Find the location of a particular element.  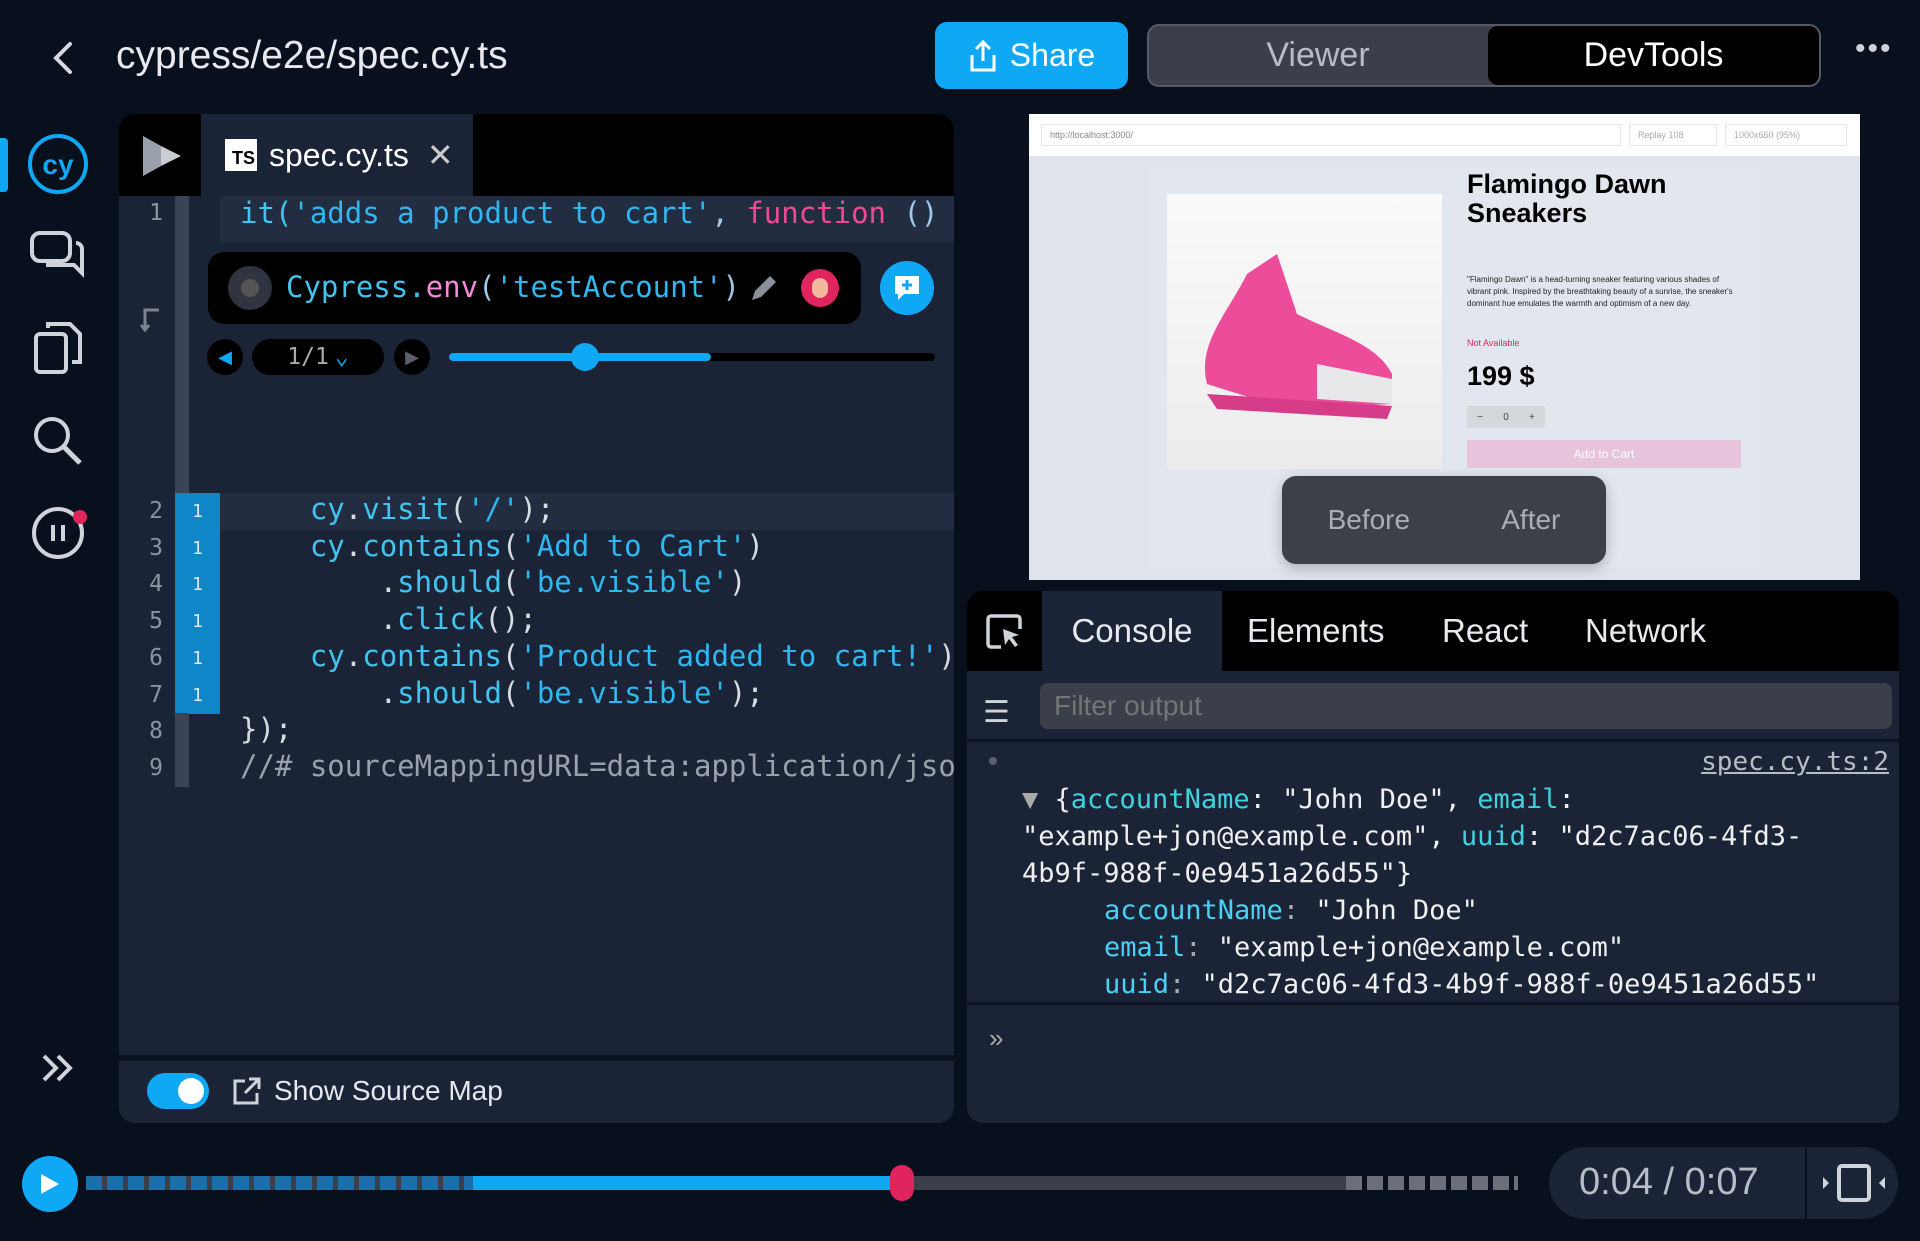

next-log-button: ▶ is located at coordinates (412, 357).